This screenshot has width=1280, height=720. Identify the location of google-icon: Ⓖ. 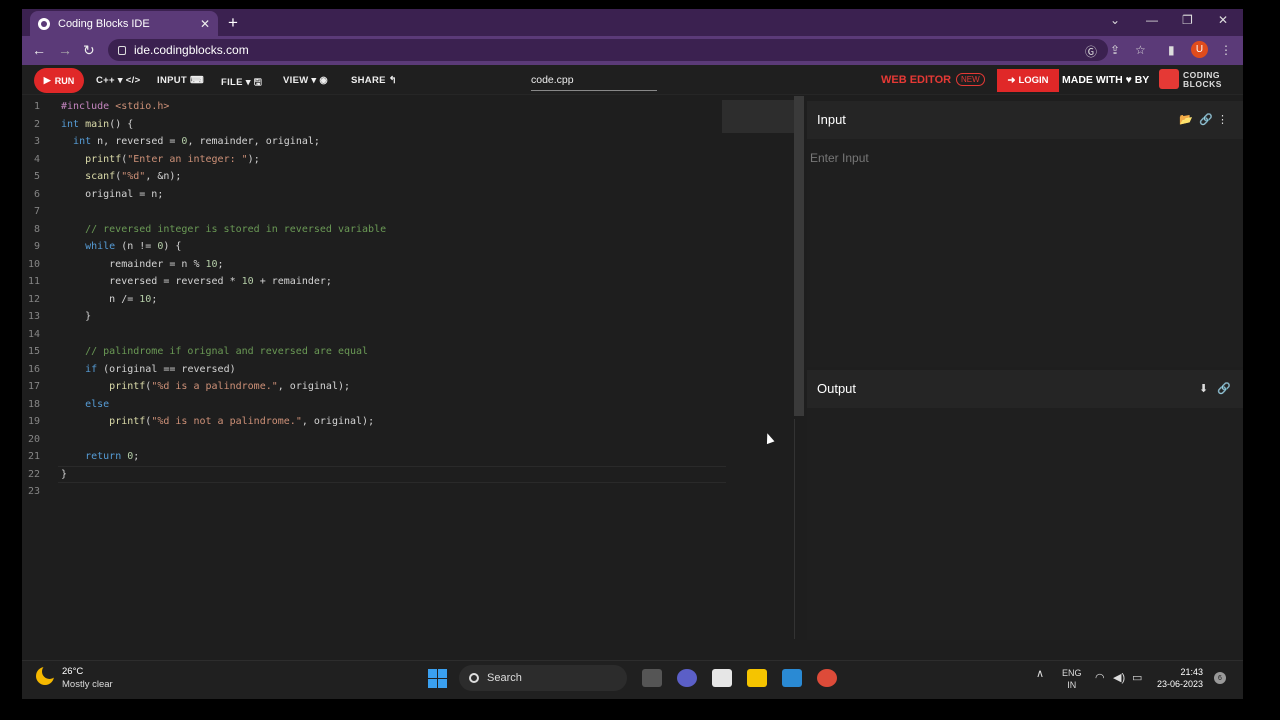
(1091, 51).